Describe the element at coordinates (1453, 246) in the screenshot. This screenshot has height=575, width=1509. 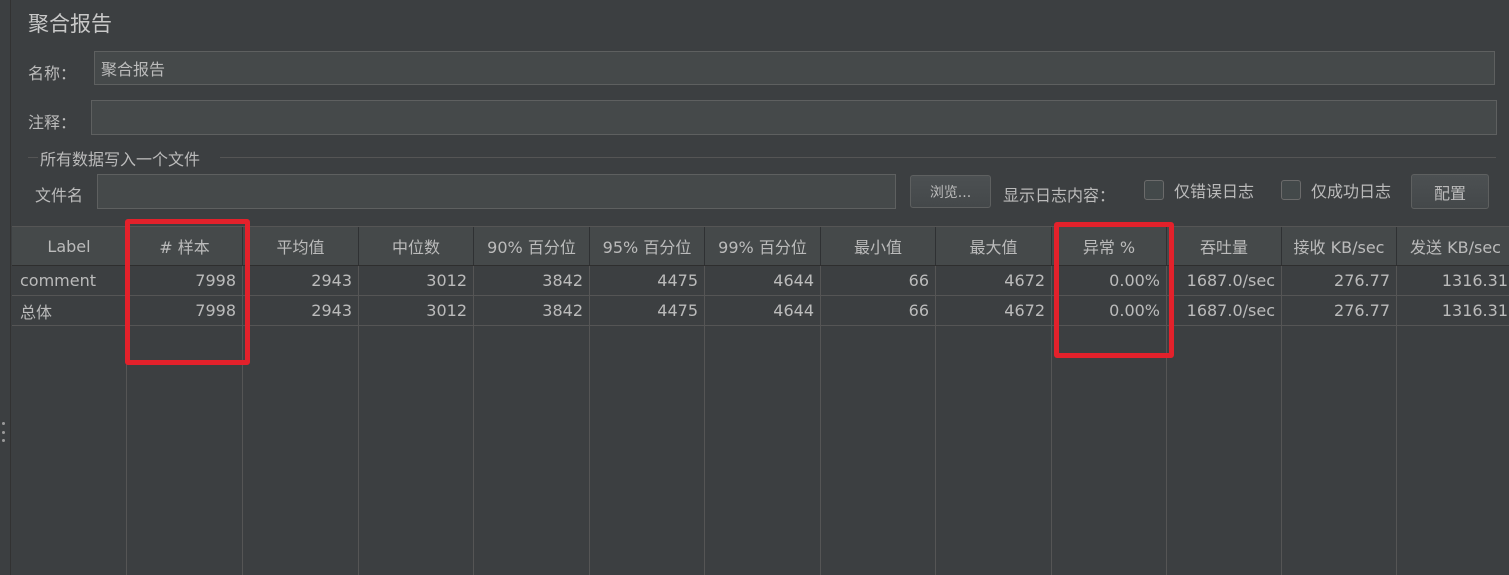
I see `column-header: 发送 KB/sec` at that location.